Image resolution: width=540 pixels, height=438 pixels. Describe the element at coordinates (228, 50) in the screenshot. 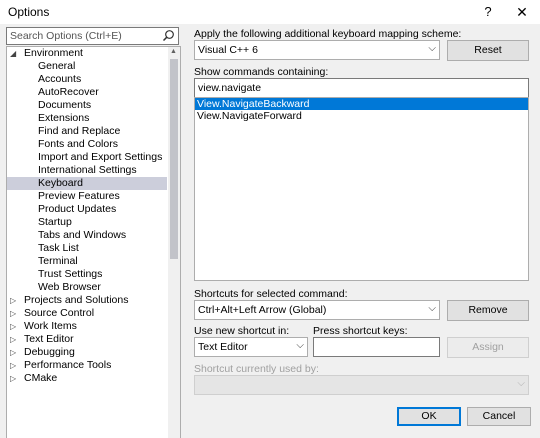

I see `scheme-value: Visual C++ 6` at that location.